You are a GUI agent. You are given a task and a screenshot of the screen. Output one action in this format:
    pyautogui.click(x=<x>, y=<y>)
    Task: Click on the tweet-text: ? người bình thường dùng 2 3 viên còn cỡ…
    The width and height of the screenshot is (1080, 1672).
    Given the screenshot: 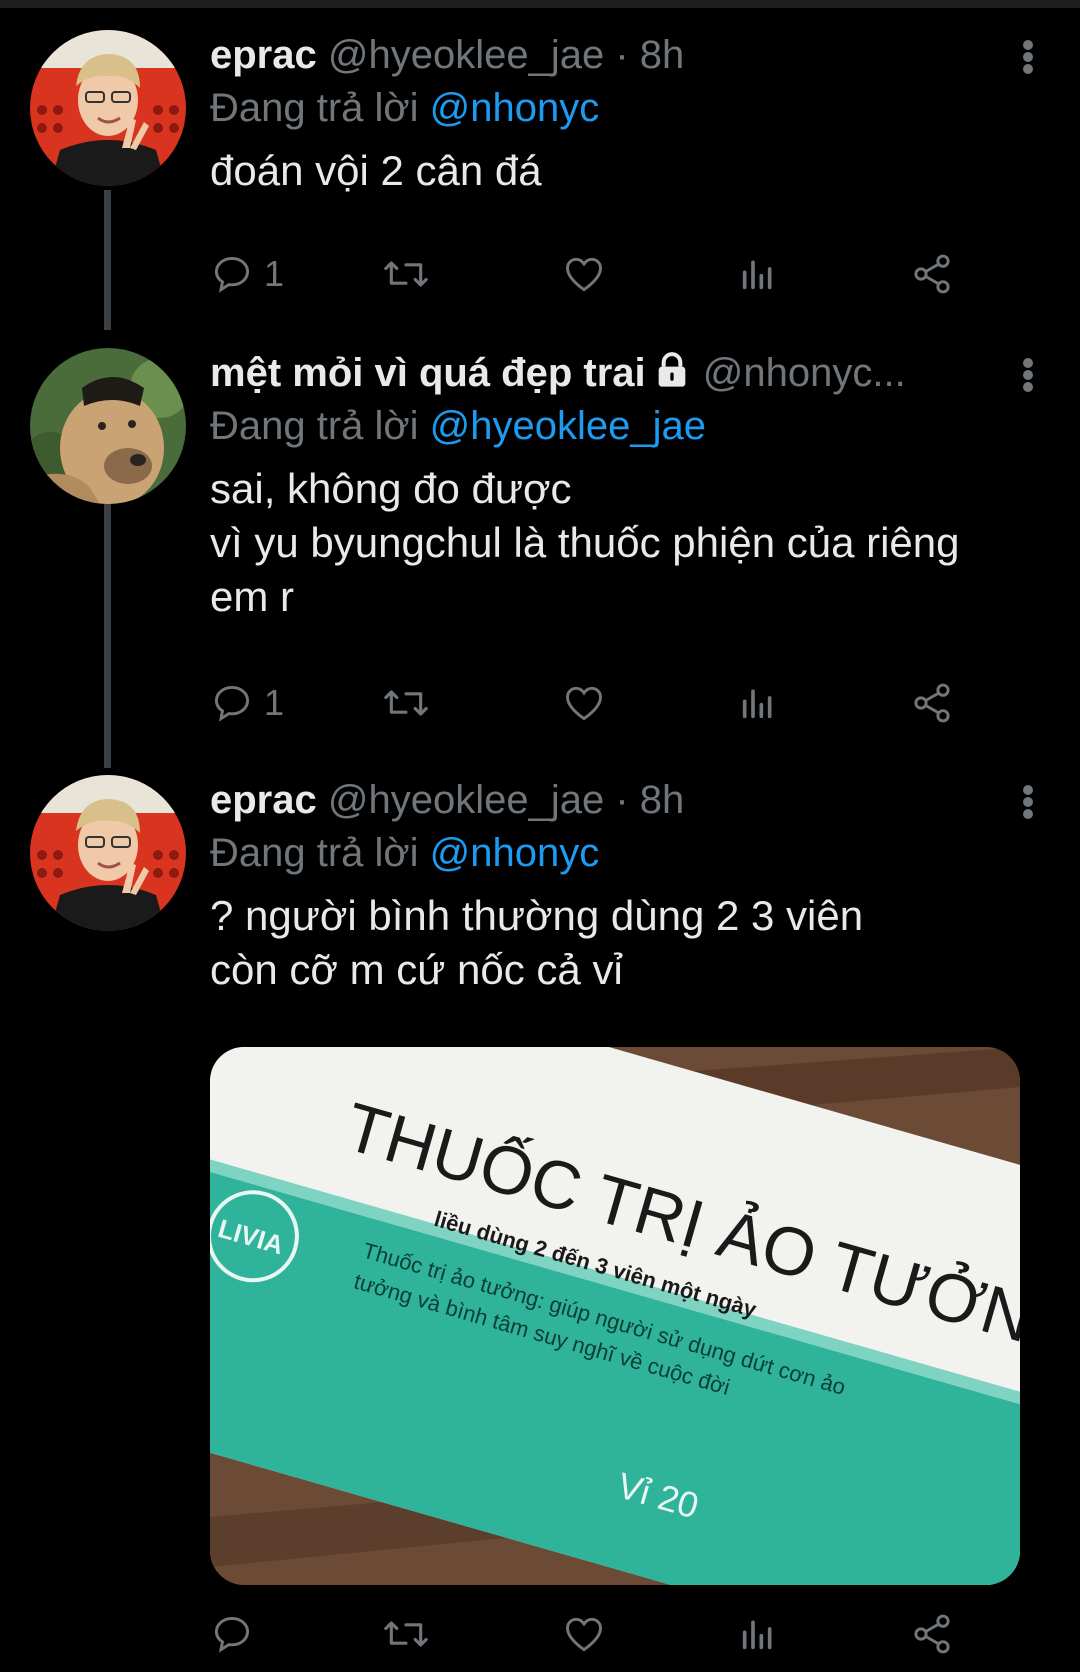 What is the action you would take?
    pyautogui.click(x=537, y=942)
    